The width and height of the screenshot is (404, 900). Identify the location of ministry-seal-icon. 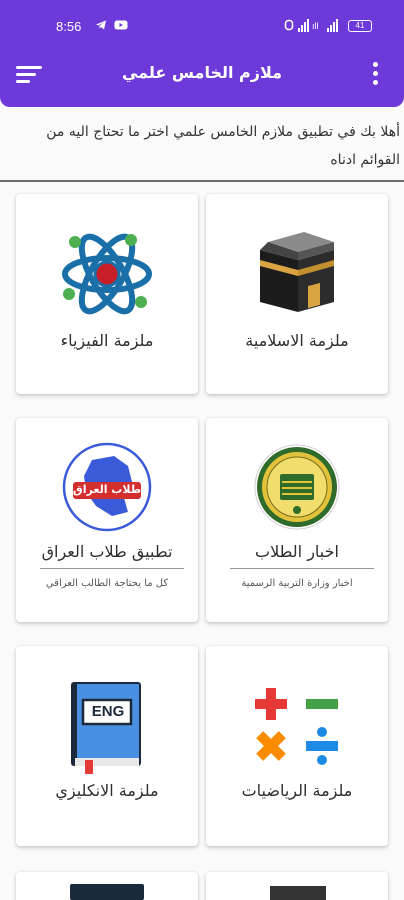
(297, 487).